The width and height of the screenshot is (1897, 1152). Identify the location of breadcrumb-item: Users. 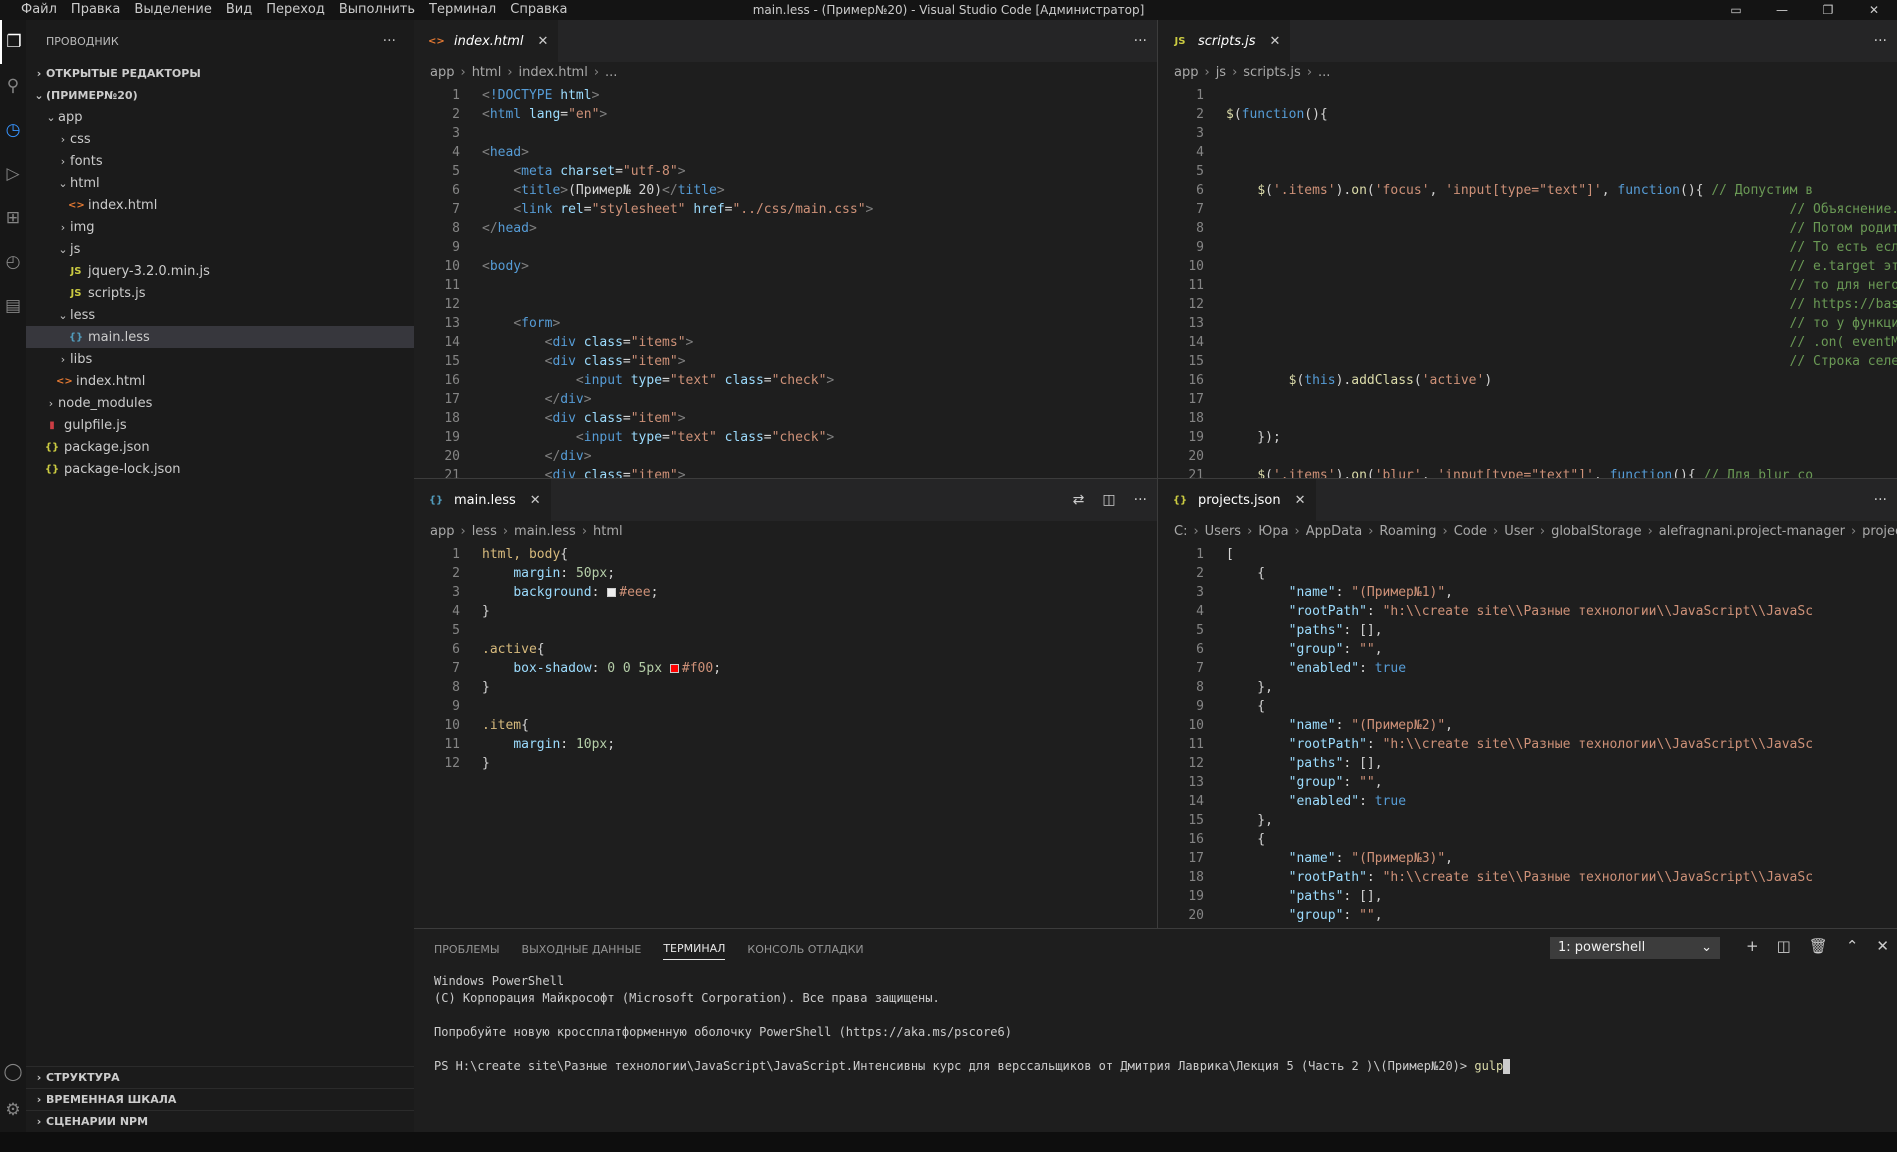
(1223, 531).